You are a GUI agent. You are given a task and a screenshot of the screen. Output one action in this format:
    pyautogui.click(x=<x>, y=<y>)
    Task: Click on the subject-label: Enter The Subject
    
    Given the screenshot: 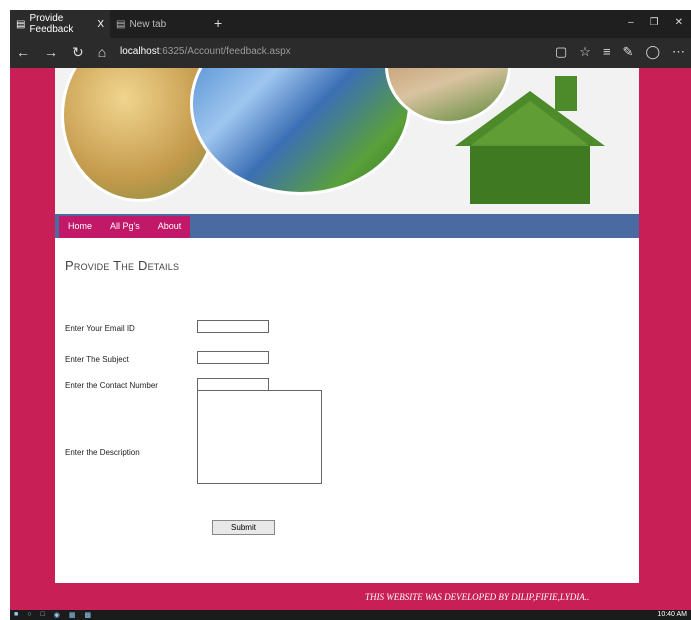 What is the action you would take?
    pyautogui.click(x=97, y=359)
    